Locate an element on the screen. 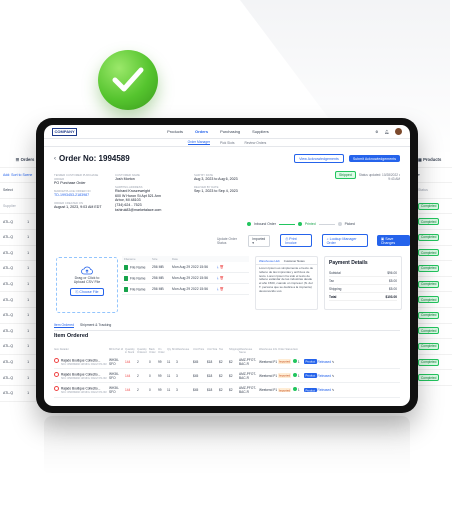 The image size is (452, 522). item-stock: 144 is located at coordinates (128, 375).